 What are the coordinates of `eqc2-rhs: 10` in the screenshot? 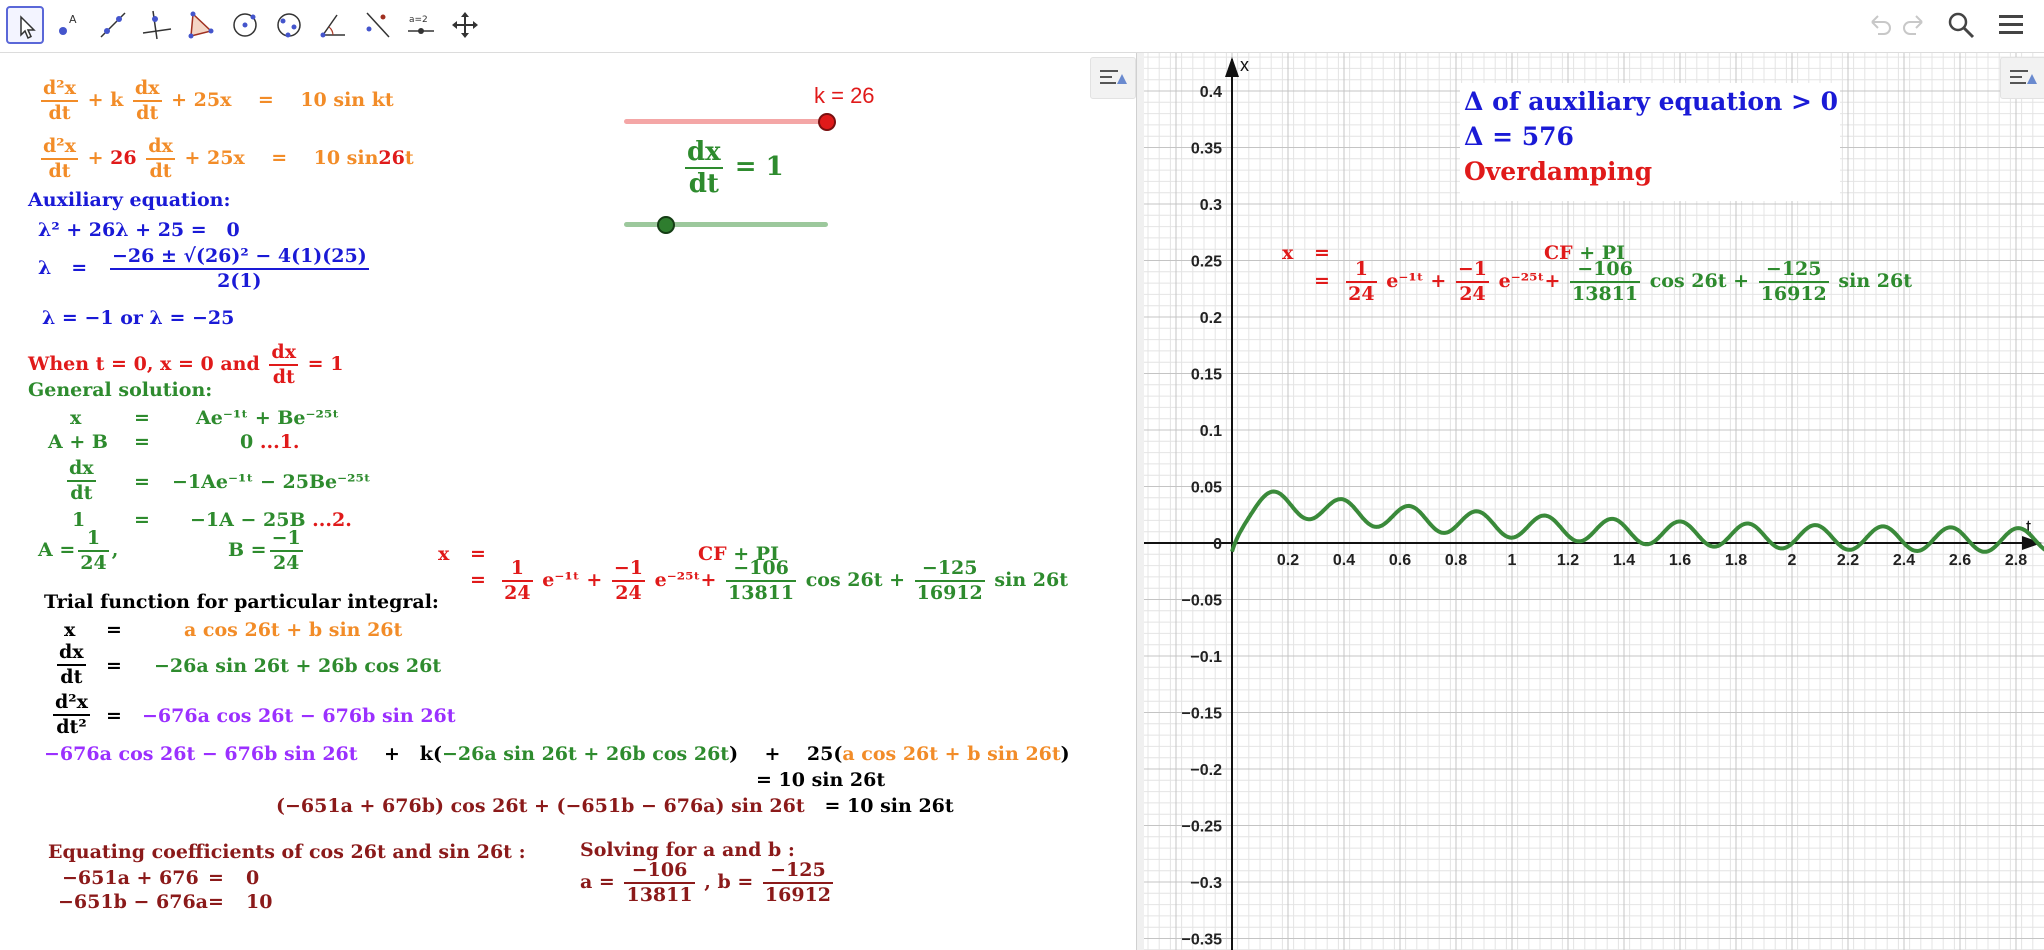 It's located at (259, 902).